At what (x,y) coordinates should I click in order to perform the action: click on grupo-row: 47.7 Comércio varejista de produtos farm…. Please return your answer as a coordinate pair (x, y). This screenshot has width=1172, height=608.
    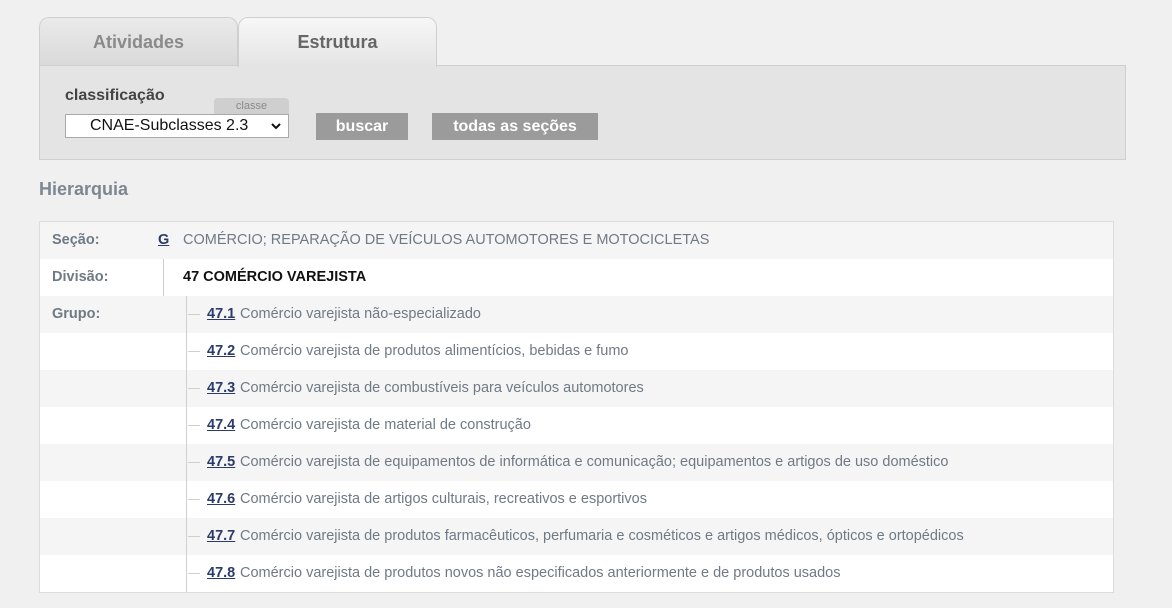
    Looking at the image, I should click on (576, 536).